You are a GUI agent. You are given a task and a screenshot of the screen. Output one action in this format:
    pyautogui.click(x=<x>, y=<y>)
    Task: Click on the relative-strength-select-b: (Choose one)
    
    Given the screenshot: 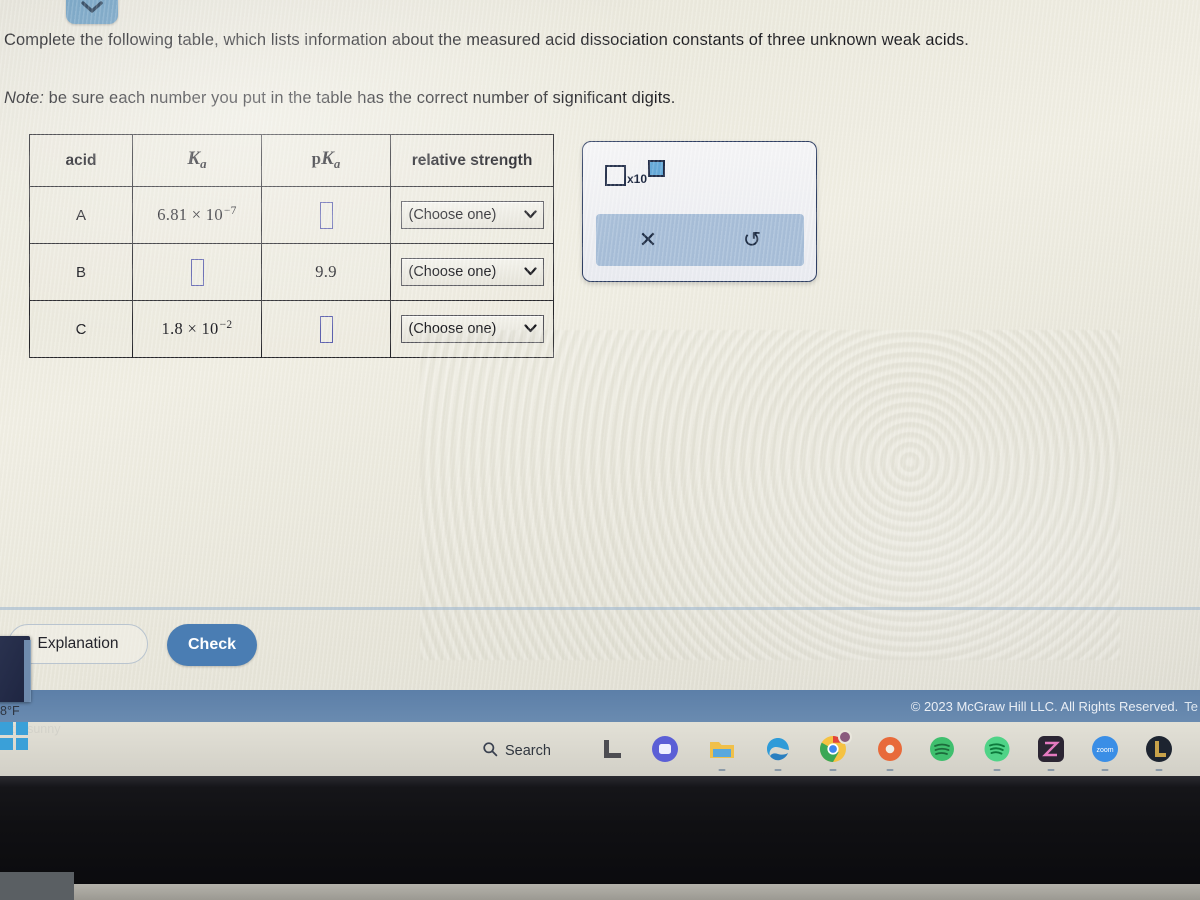 What is the action you would take?
    pyautogui.click(x=472, y=272)
    